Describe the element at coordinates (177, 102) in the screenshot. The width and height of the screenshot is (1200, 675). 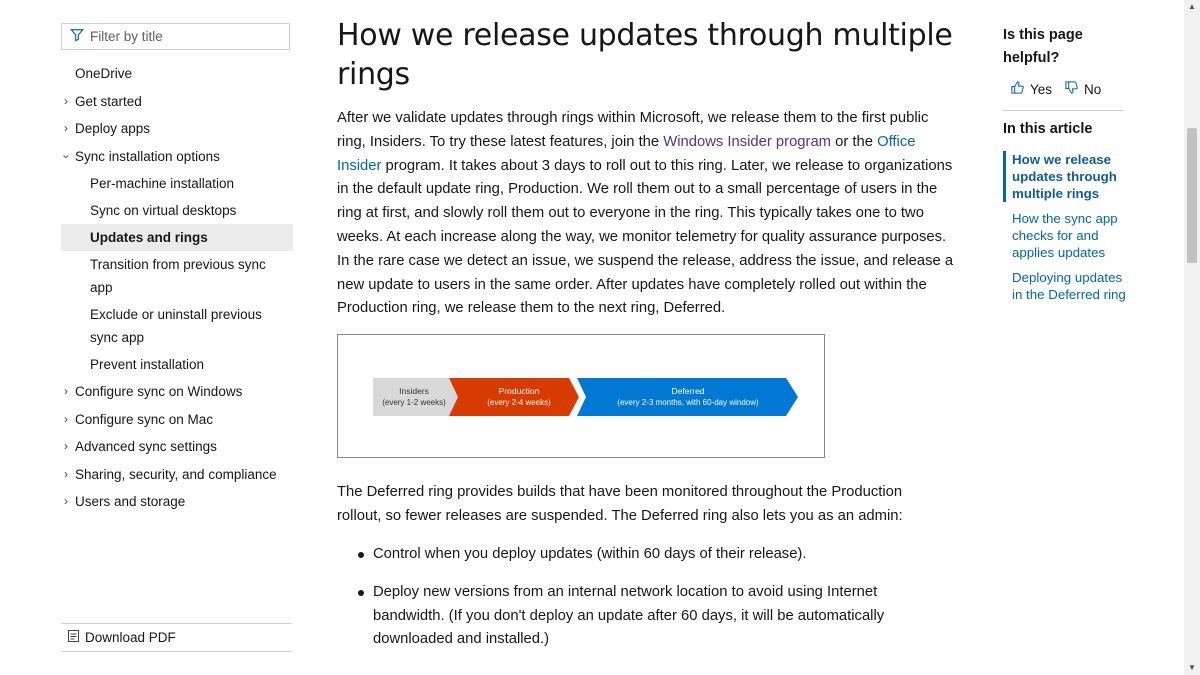
I see `nav-item-get-started: › Get started` at that location.